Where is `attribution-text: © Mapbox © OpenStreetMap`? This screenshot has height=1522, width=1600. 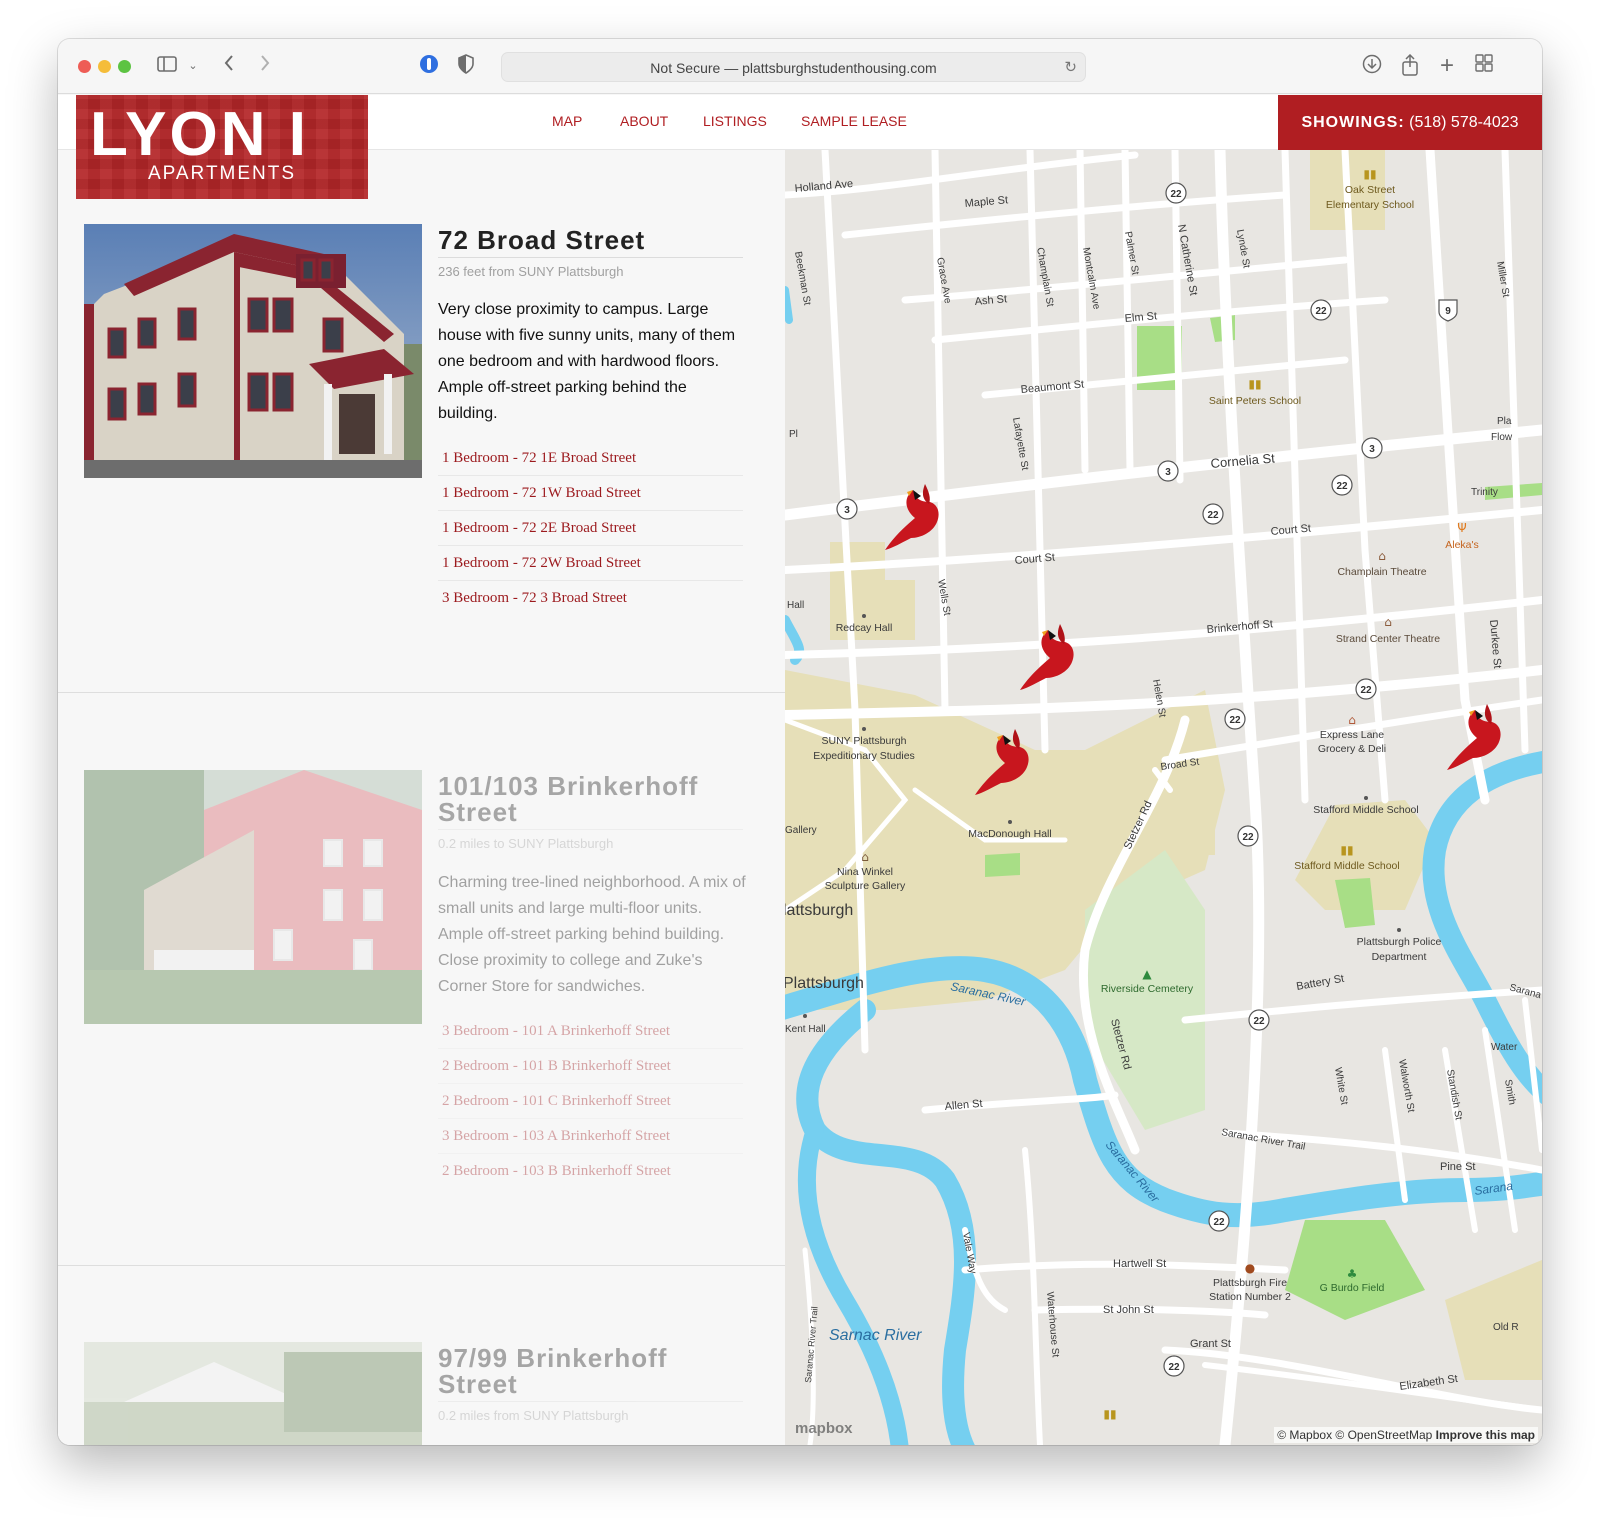
attribution-text: © Mapbox © OpenStreetMap is located at coordinates (1354, 1435).